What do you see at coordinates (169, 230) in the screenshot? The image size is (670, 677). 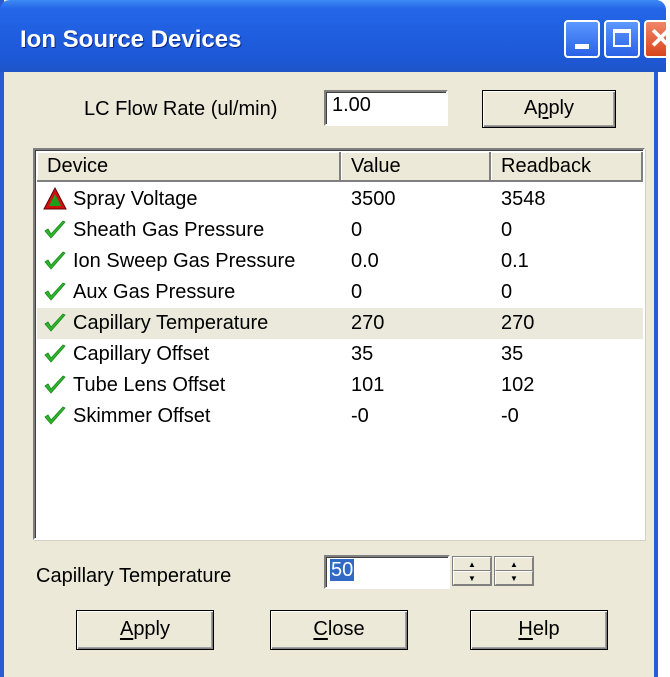 I see `device-name: Sheath Gas Pressure` at bounding box center [169, 230].